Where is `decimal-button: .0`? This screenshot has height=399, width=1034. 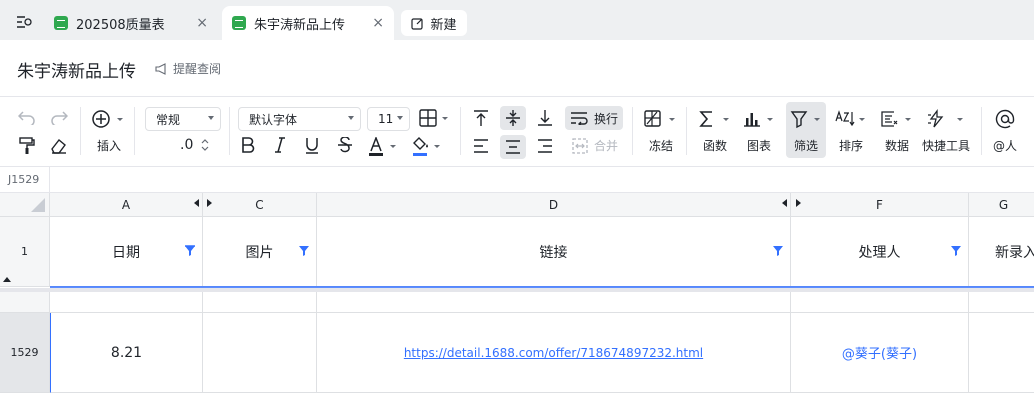 decimal-button: .0 is located at coordinates (194, 145).